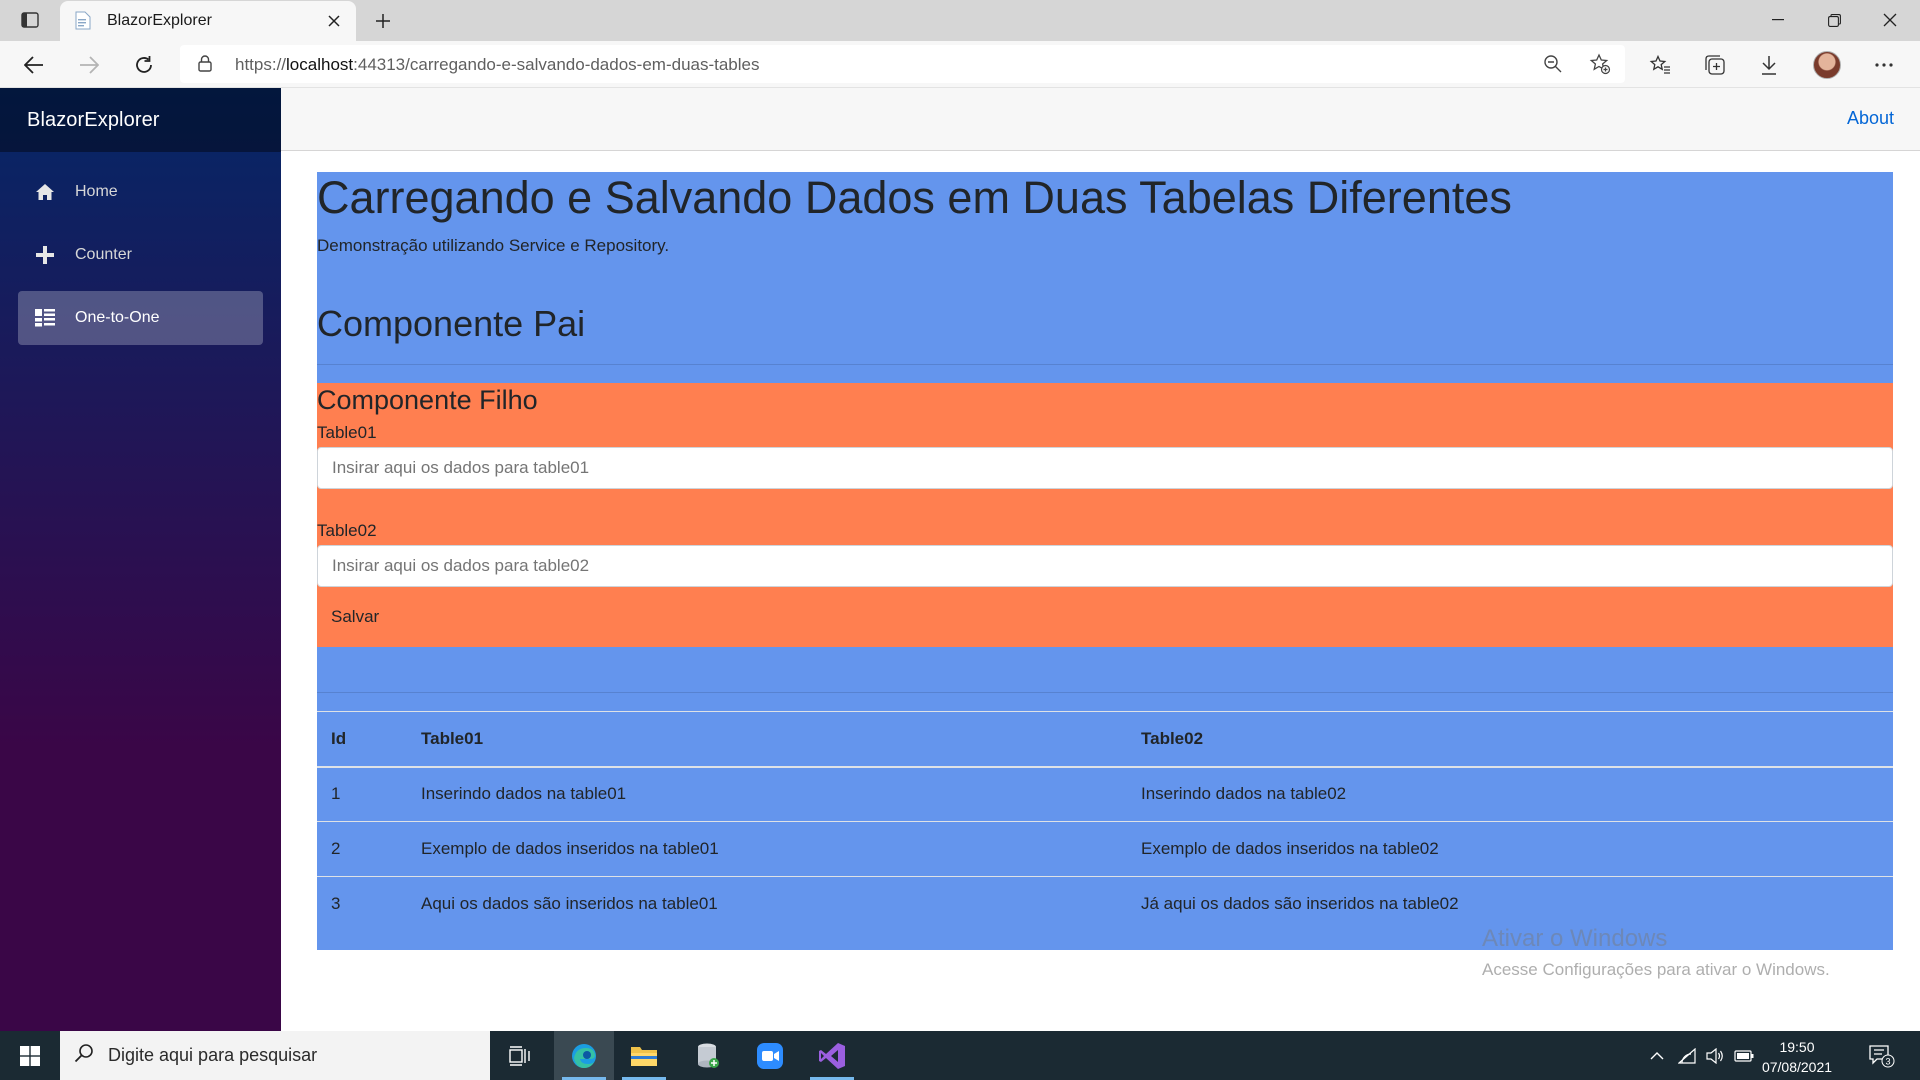 The width and height of the screenshot is (1920, 1080). I want to click on back-icon, so click(34, 65).